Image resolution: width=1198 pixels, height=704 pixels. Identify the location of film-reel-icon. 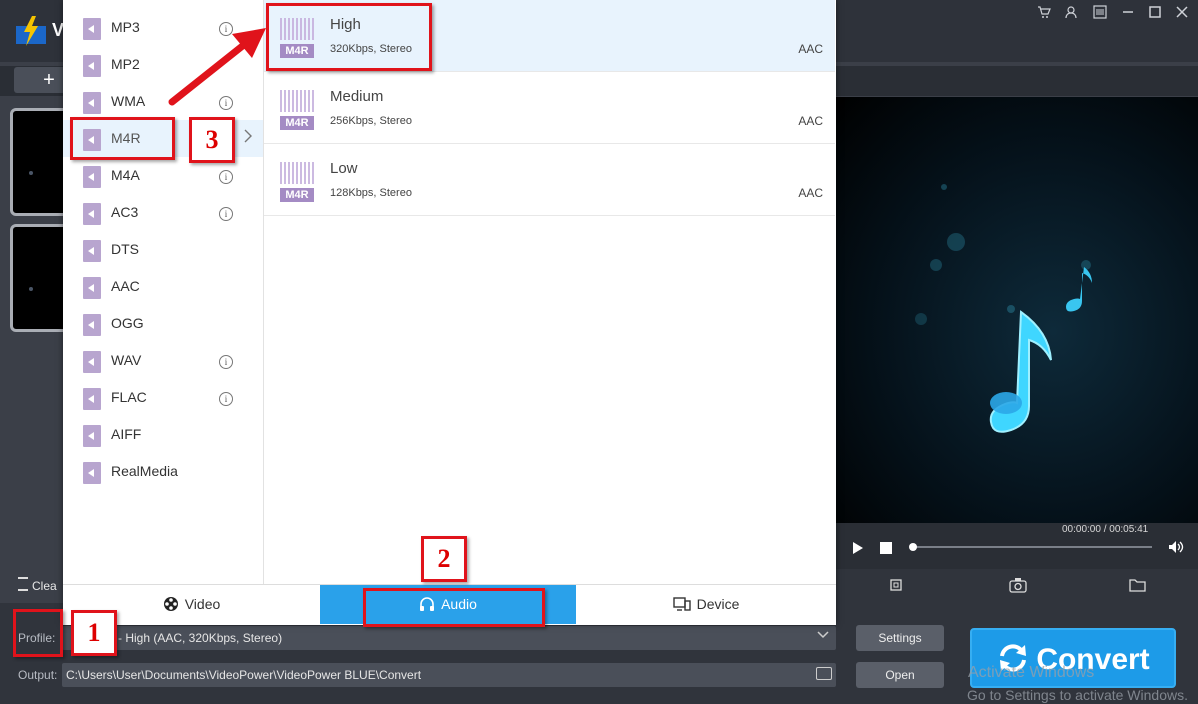
(170, 604).